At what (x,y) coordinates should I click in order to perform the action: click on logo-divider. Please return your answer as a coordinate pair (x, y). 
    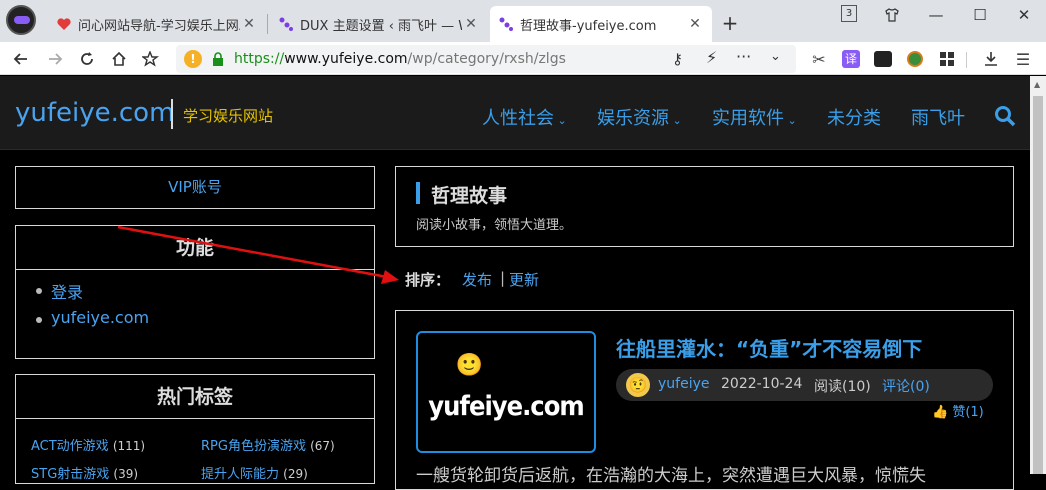
    Looking at the image, I should click on (172, 114).